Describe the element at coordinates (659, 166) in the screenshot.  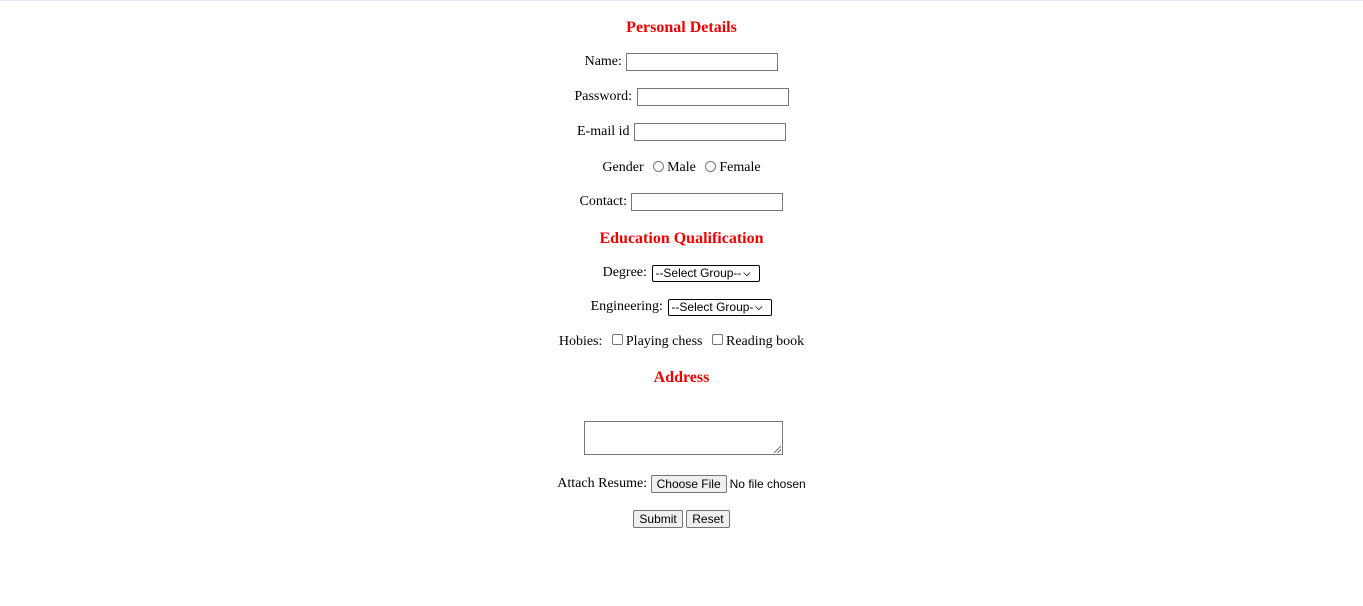
I see `radio-male` at that location.